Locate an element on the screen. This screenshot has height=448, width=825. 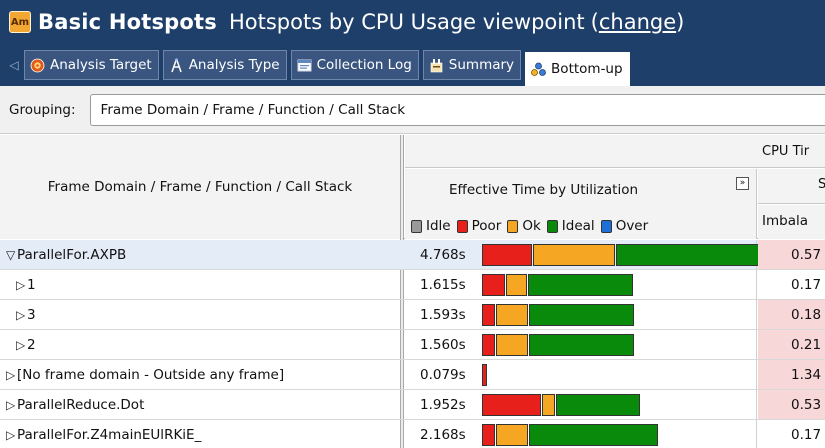
legend-item-ok: Ok is located at coordinates (524, 226).